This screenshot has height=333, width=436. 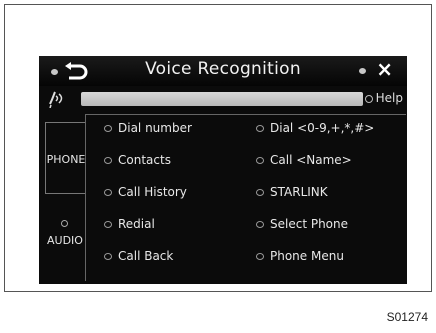 I want to click on command-dial-number: Dial number, so click(x=148, y=128).